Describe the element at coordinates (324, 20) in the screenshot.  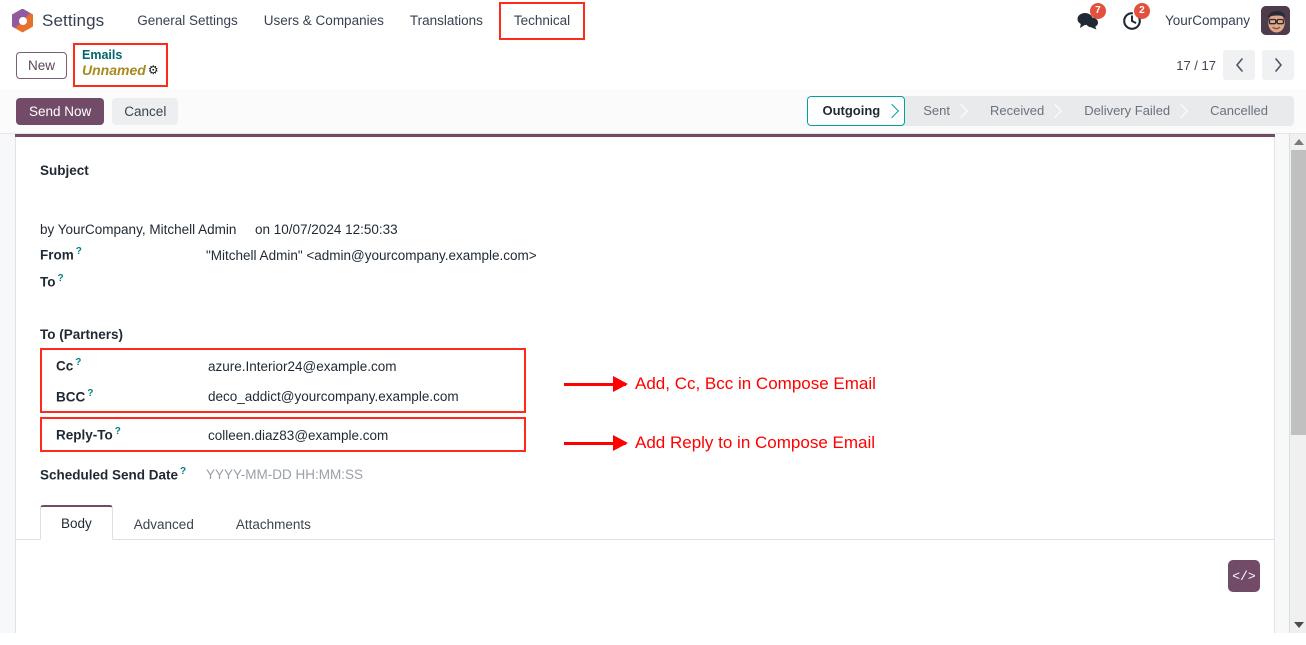
I see `menu-item-users-companies: Users & Companies` at that location.